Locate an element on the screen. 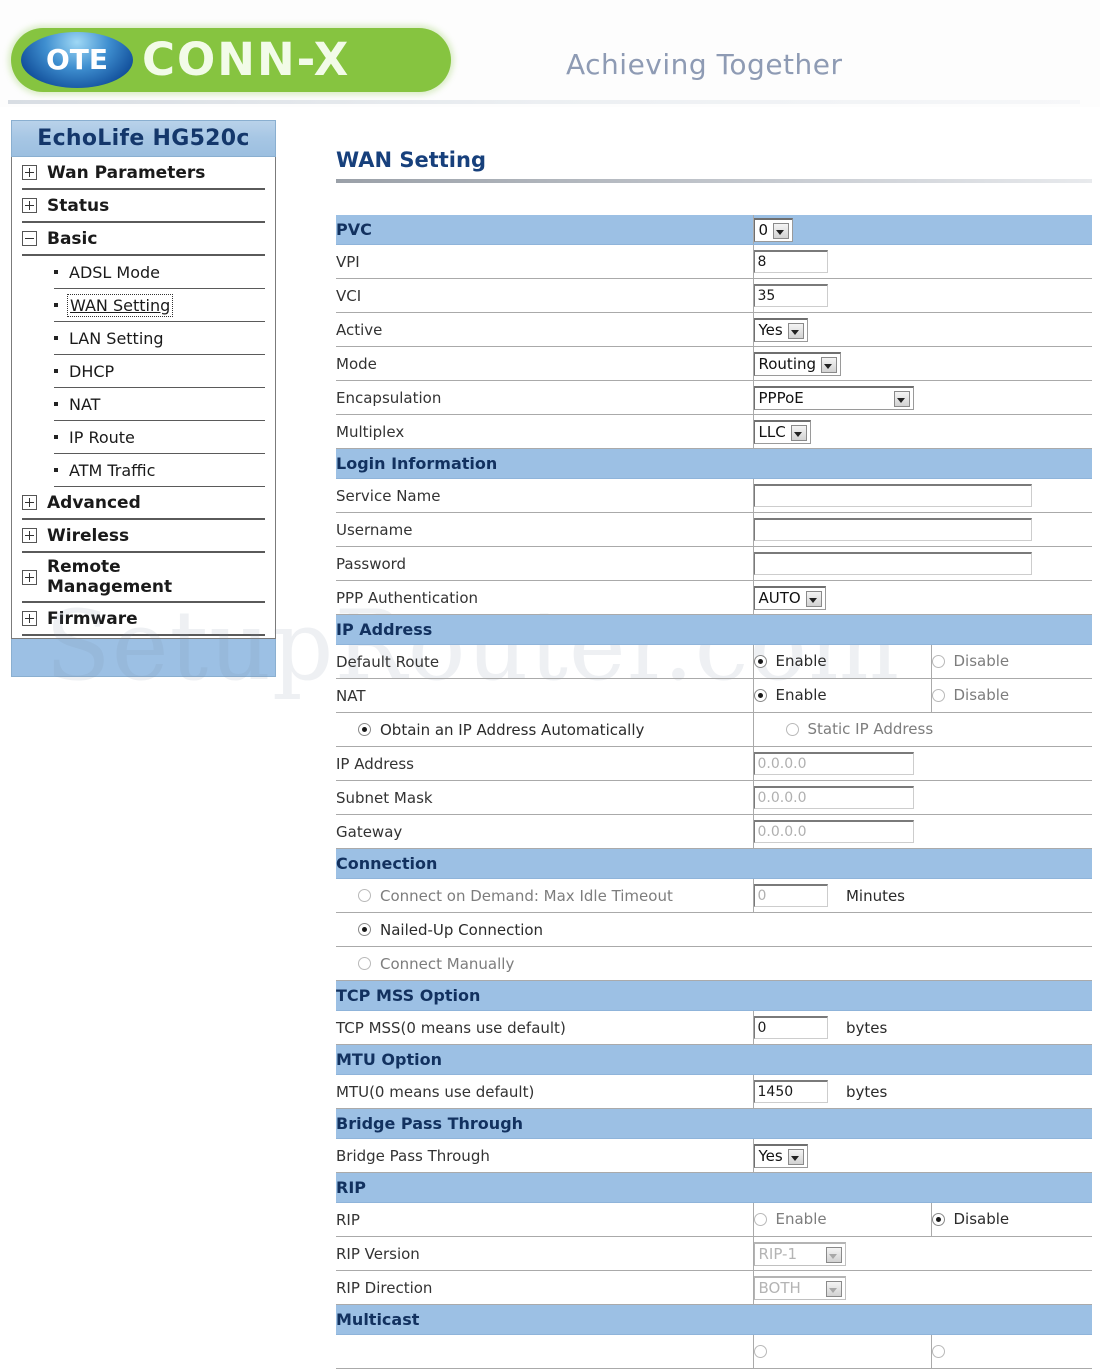 The image size is (1100, 1369). ip-address-input: 0.0.0.0 is located at coordinates (833, 763).